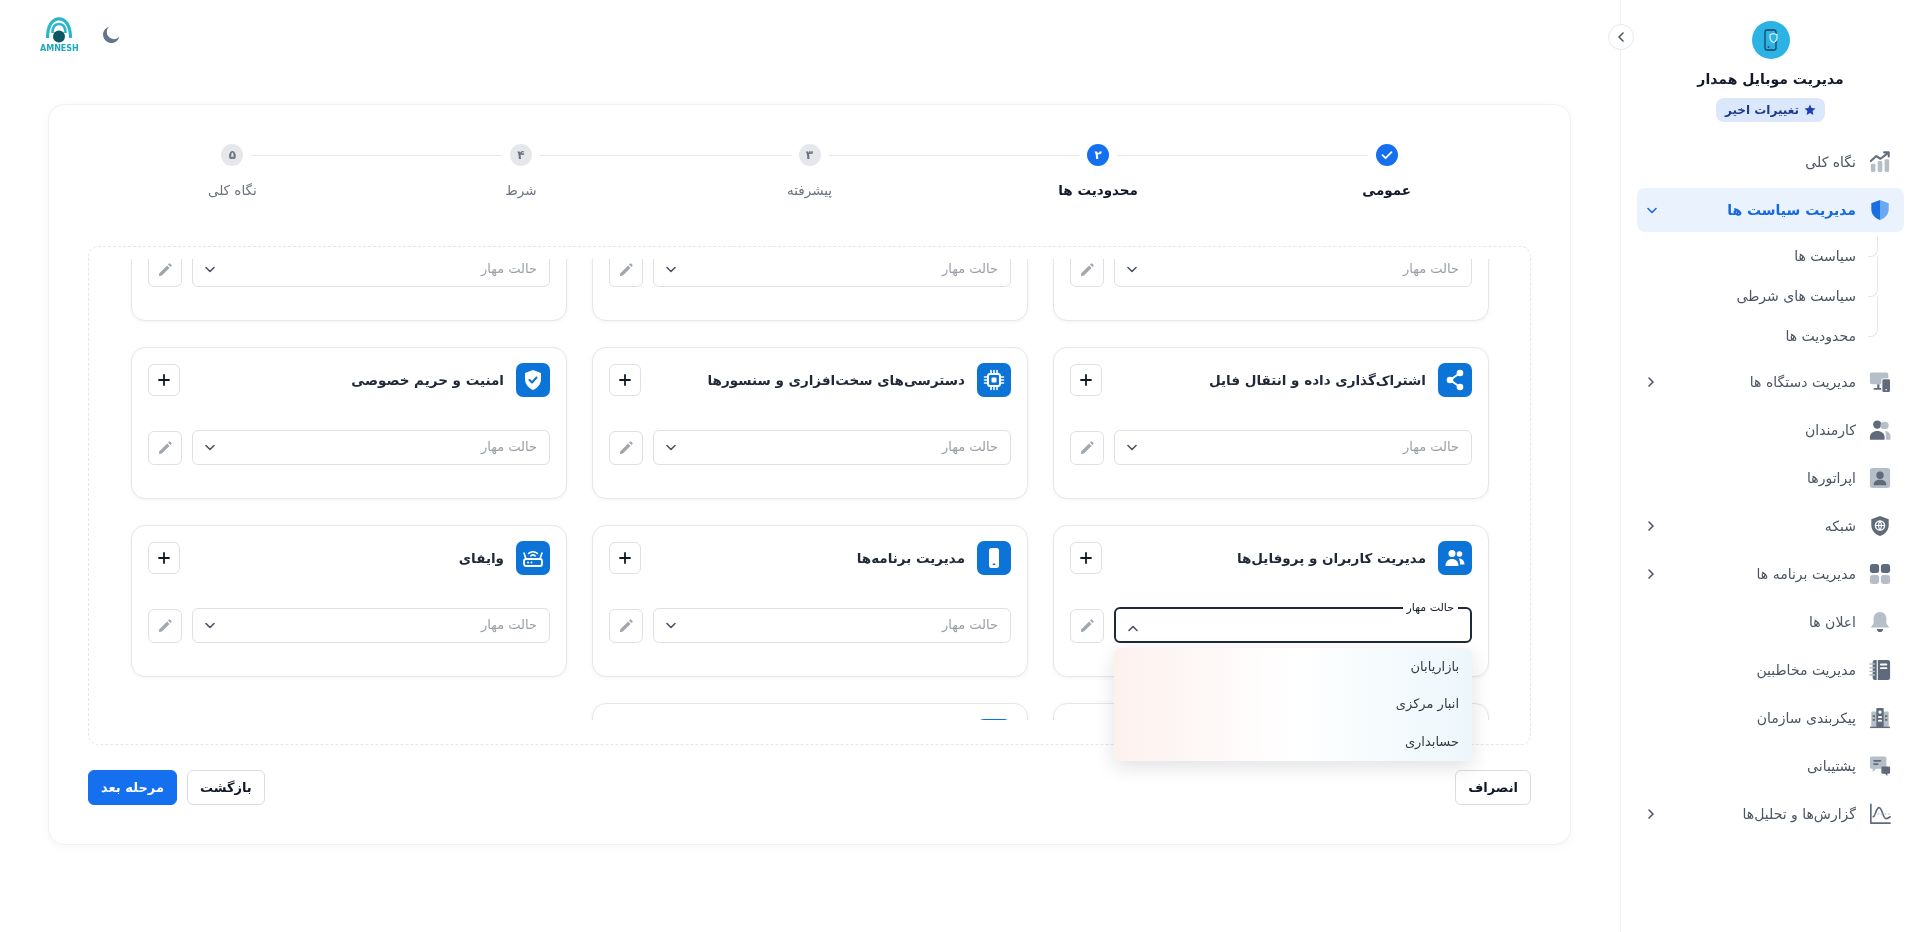 The width and height of the screenshot is (1920, 932). What do you see at coordinates (1880, 670) in the screenshot?
I see `notebook-icon` at bounding box center [1880, 670].